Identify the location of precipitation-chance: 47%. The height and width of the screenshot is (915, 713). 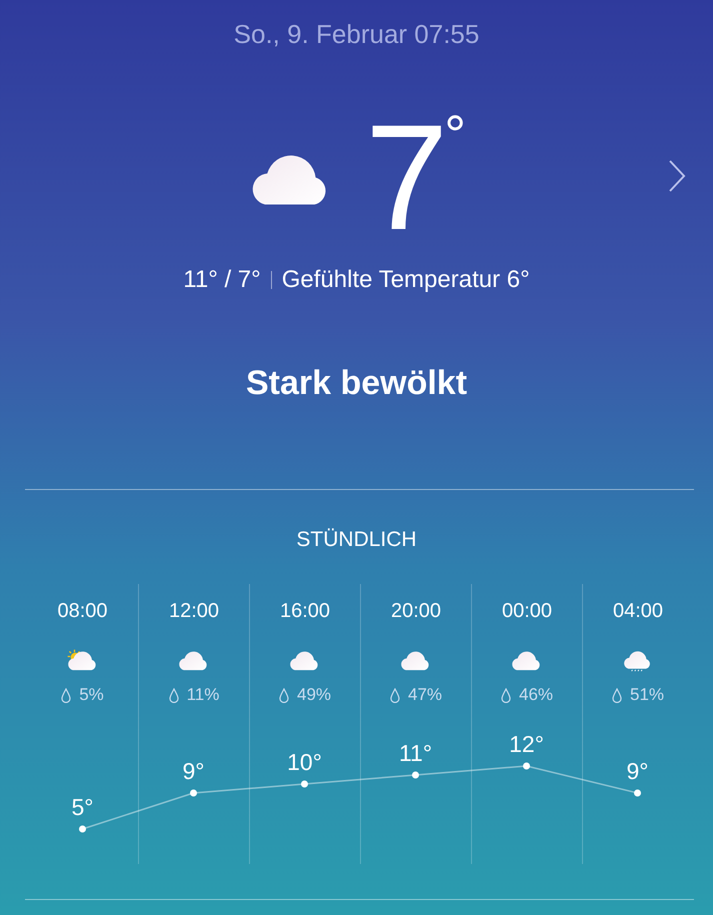
(425, 695).